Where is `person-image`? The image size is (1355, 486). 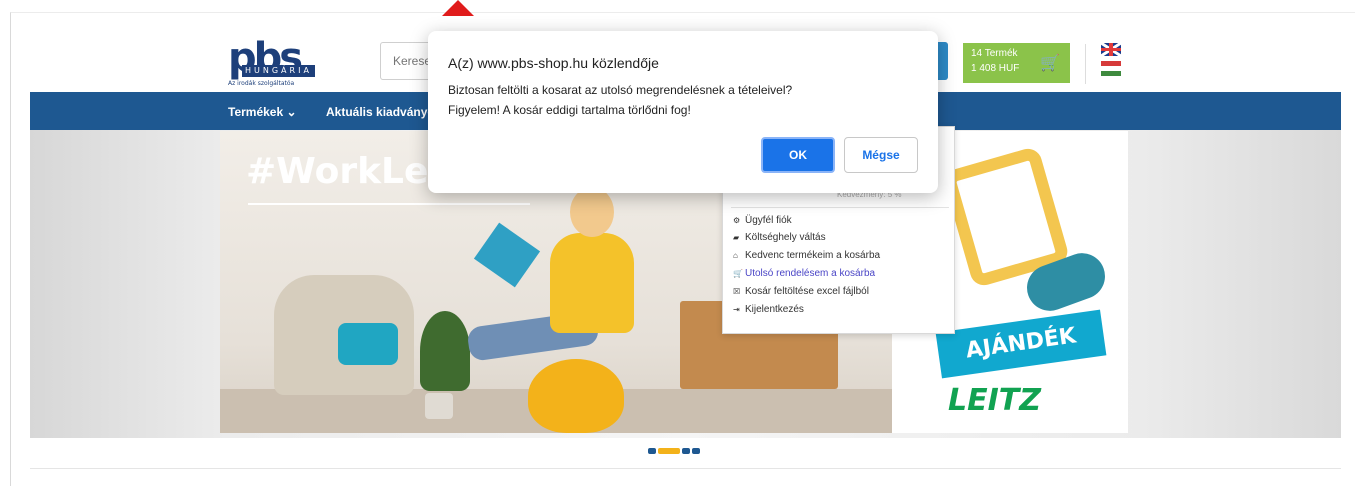 person-image is located at coordinates (592, 283).